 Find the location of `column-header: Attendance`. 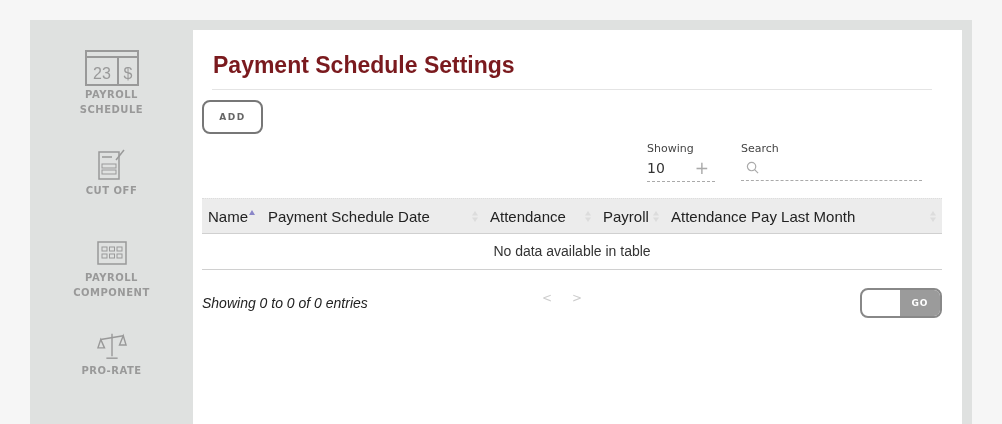

column-header: Attendance is located at coordinates (540, 216).